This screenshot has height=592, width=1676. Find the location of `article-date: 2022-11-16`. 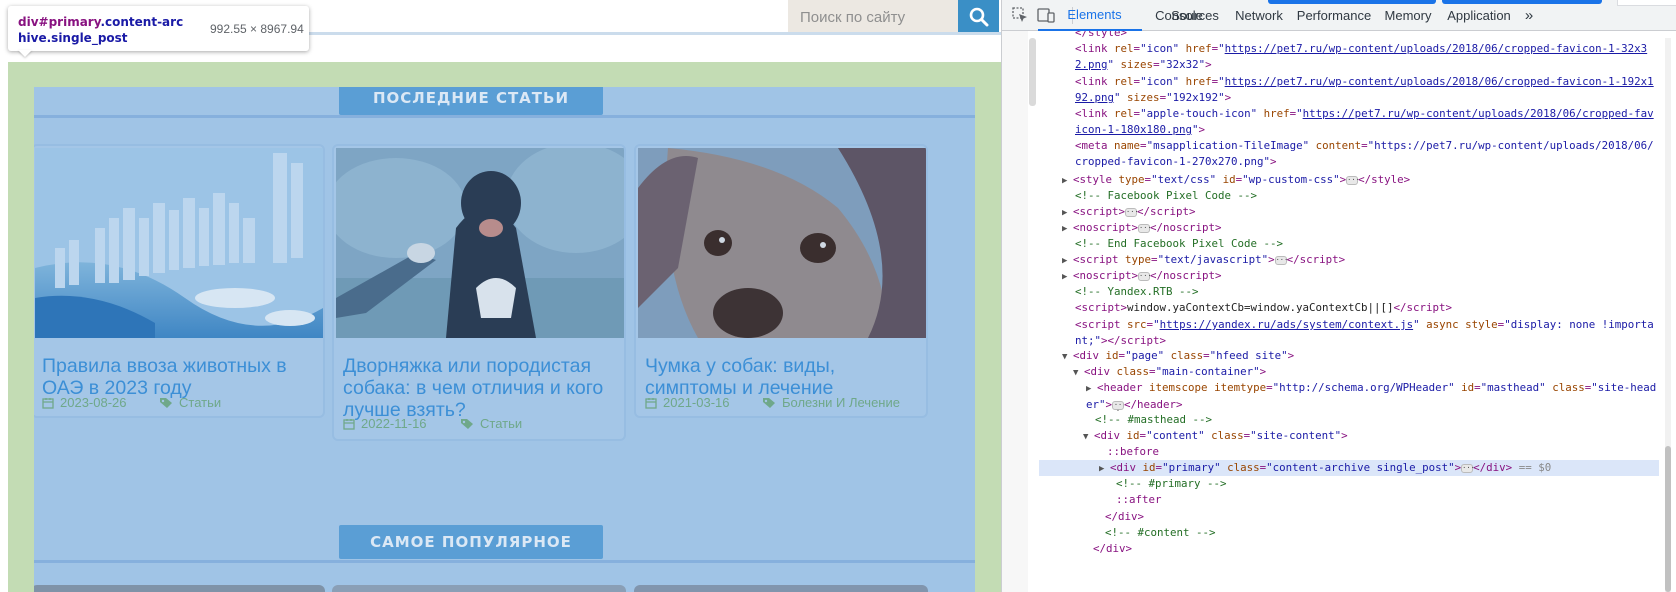

article-date: 2022-11-16 is located at coordinates (385, 423).